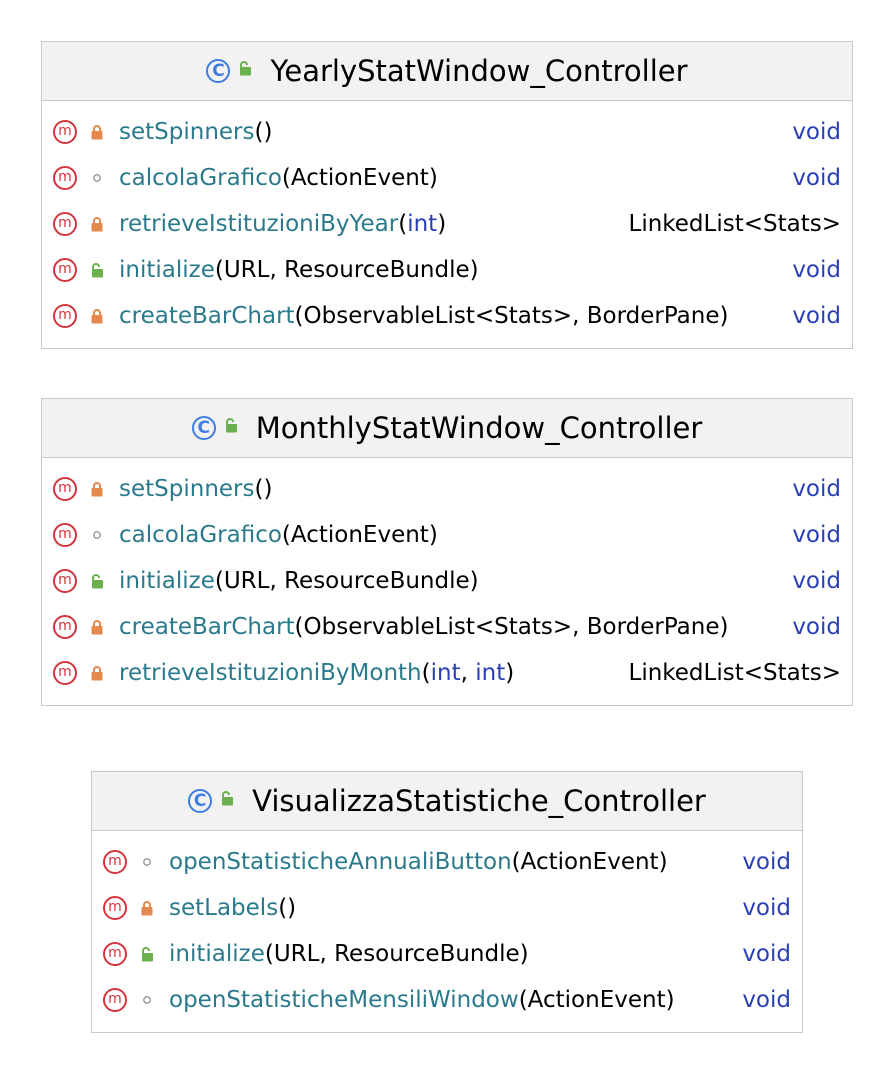 Image resolution: width=894 pixels, height=1074 pixels. Describe the element at coordinates (479, 71) in the screenshot. I see `class-name: YearlyStatWindow_Controller` at that location.